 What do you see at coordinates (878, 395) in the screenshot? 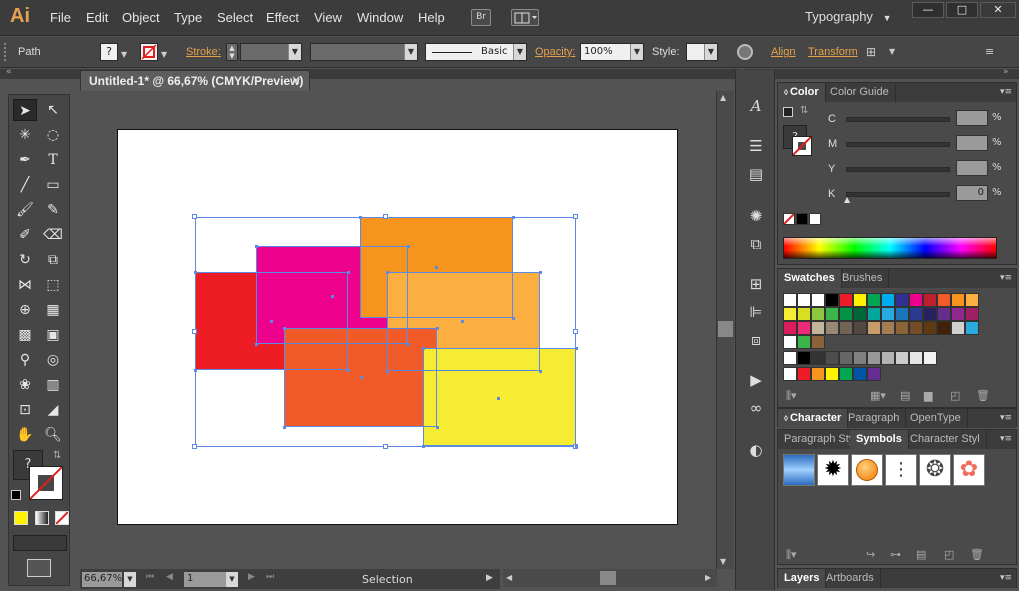
I see `show-swatch-kinds-icon: ▦▾` at bounding box center [878, 395].